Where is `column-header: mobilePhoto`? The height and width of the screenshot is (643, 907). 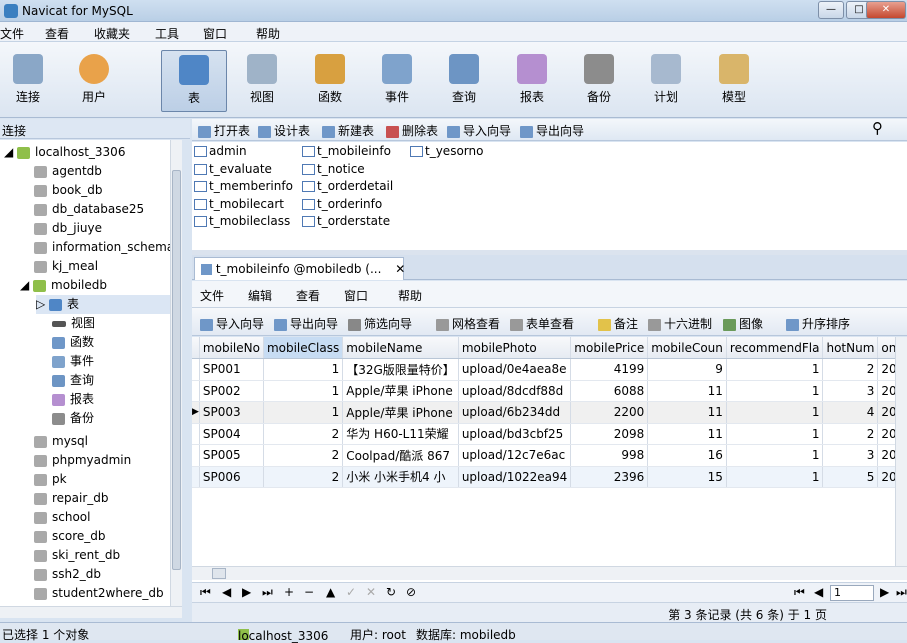 column-header: mobilePhoto is located at coordinates (515, 348).